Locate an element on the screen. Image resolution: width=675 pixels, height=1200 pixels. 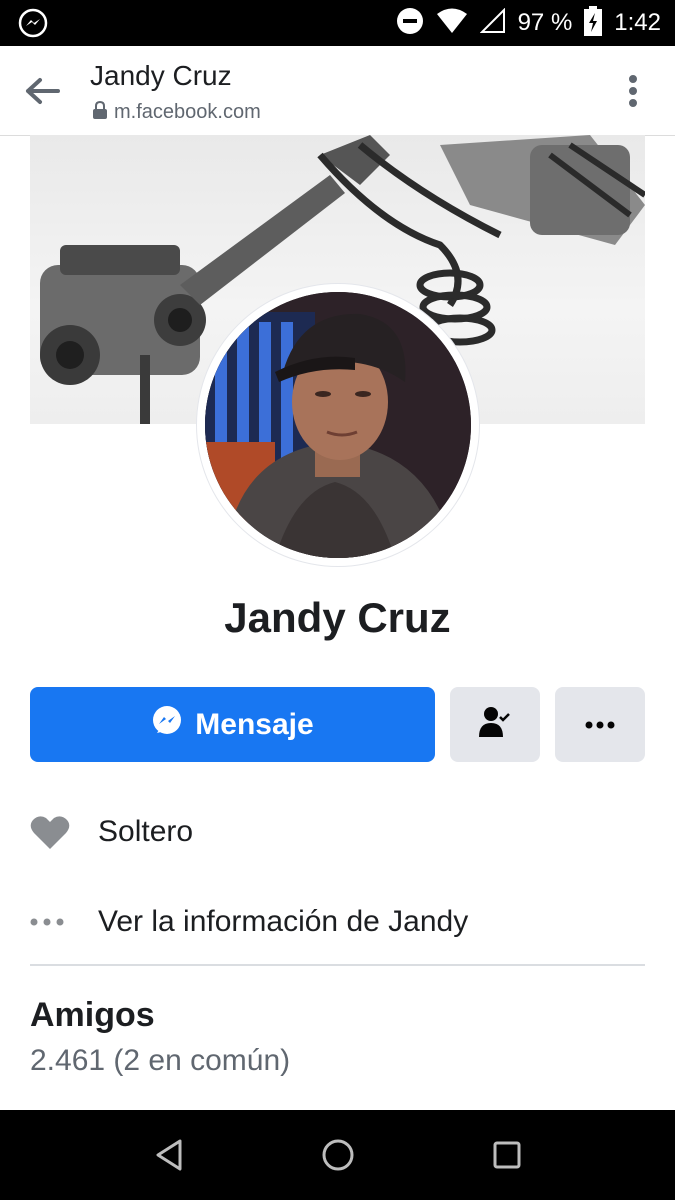
messenger-notification-icon is located at coordinates (33, 25).